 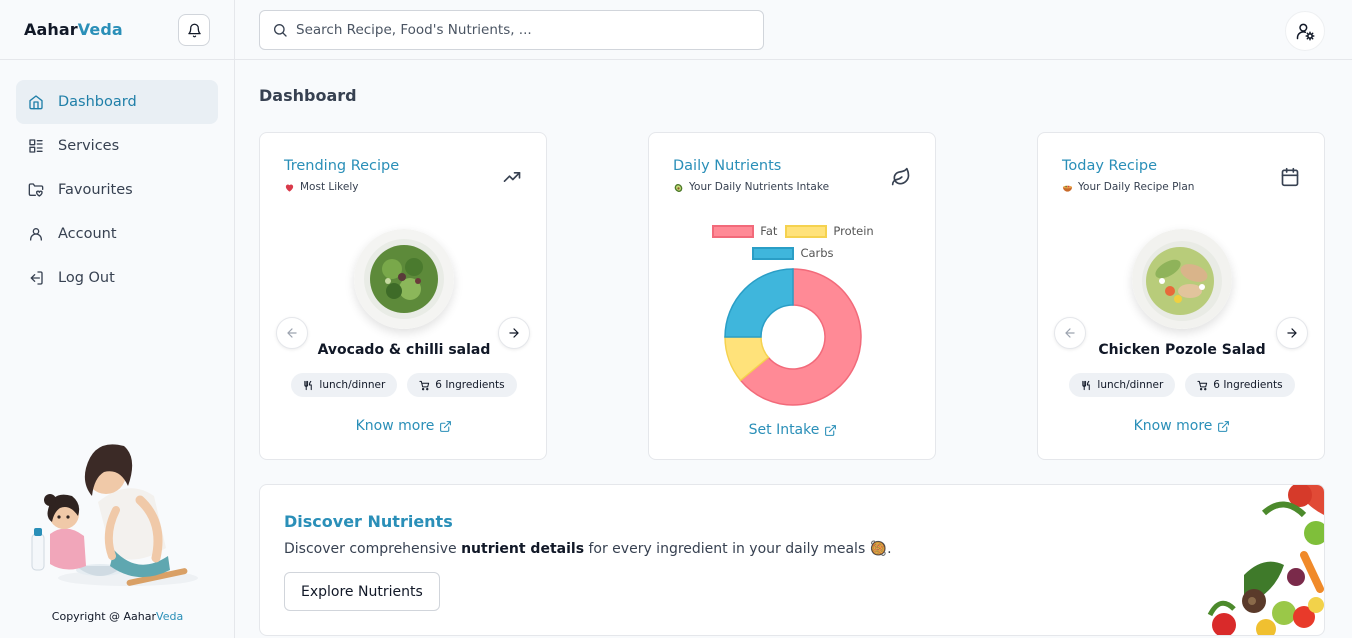 What do you see at coordinates (289, 188) in the screenshot?
I see `heart-icon` at bounding box center [289, 188].